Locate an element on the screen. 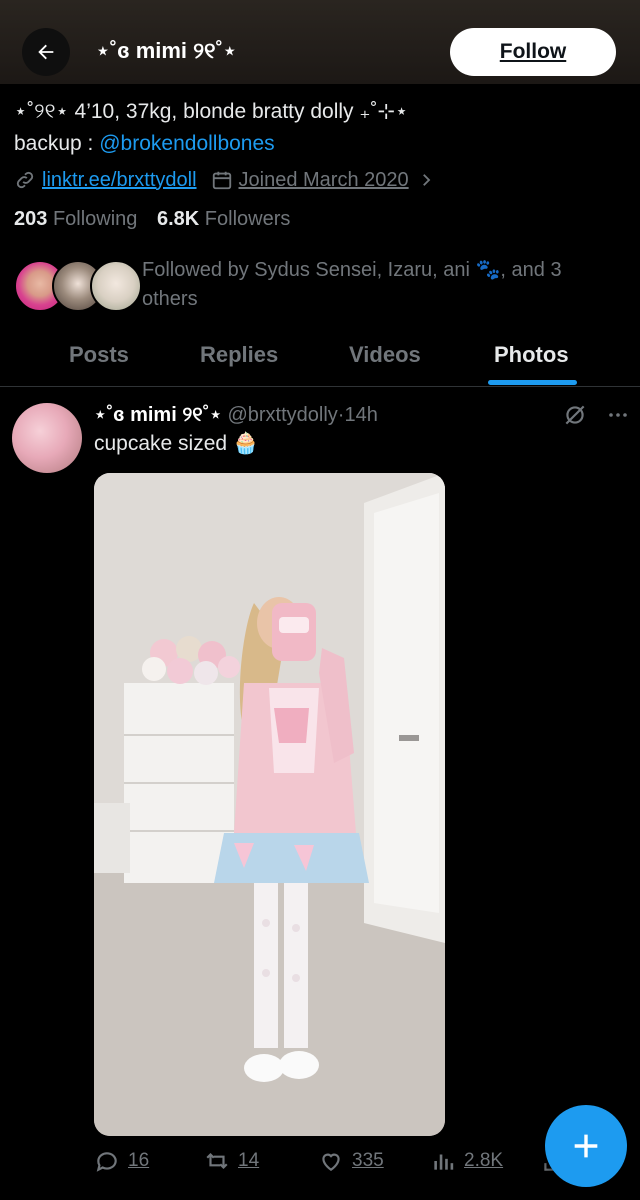 This screenshot has height=1200, width=640. header-display-name: ⋆˚ɞ mimi ୨୧˚⋆ is located at coordinates (166, 50).